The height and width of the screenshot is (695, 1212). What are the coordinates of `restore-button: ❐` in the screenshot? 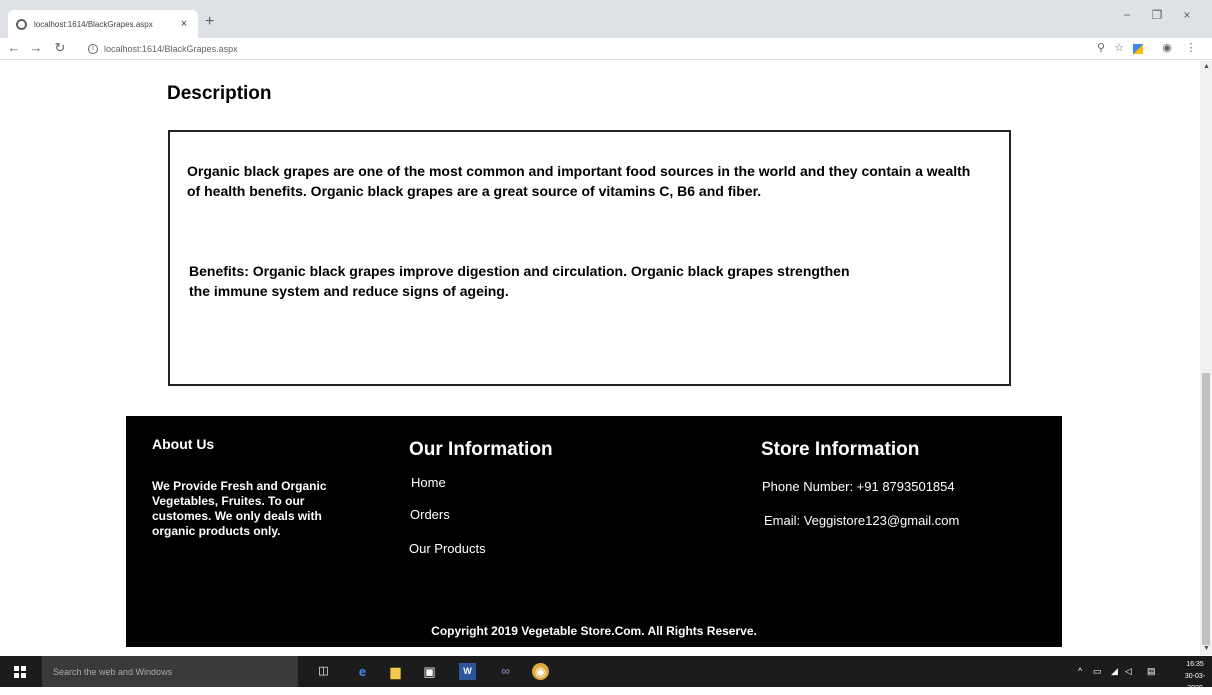 It's located at (1157, 15).